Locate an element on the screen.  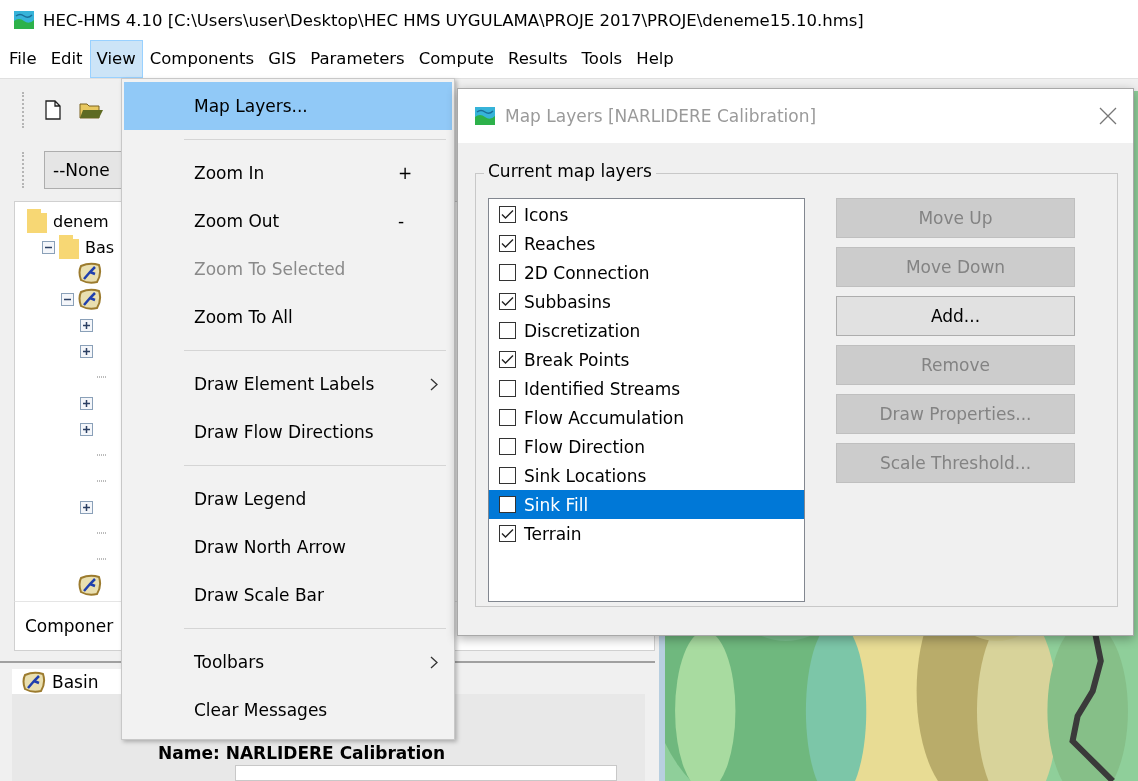
menu-item: Tools is located at coordinates (602, 59).